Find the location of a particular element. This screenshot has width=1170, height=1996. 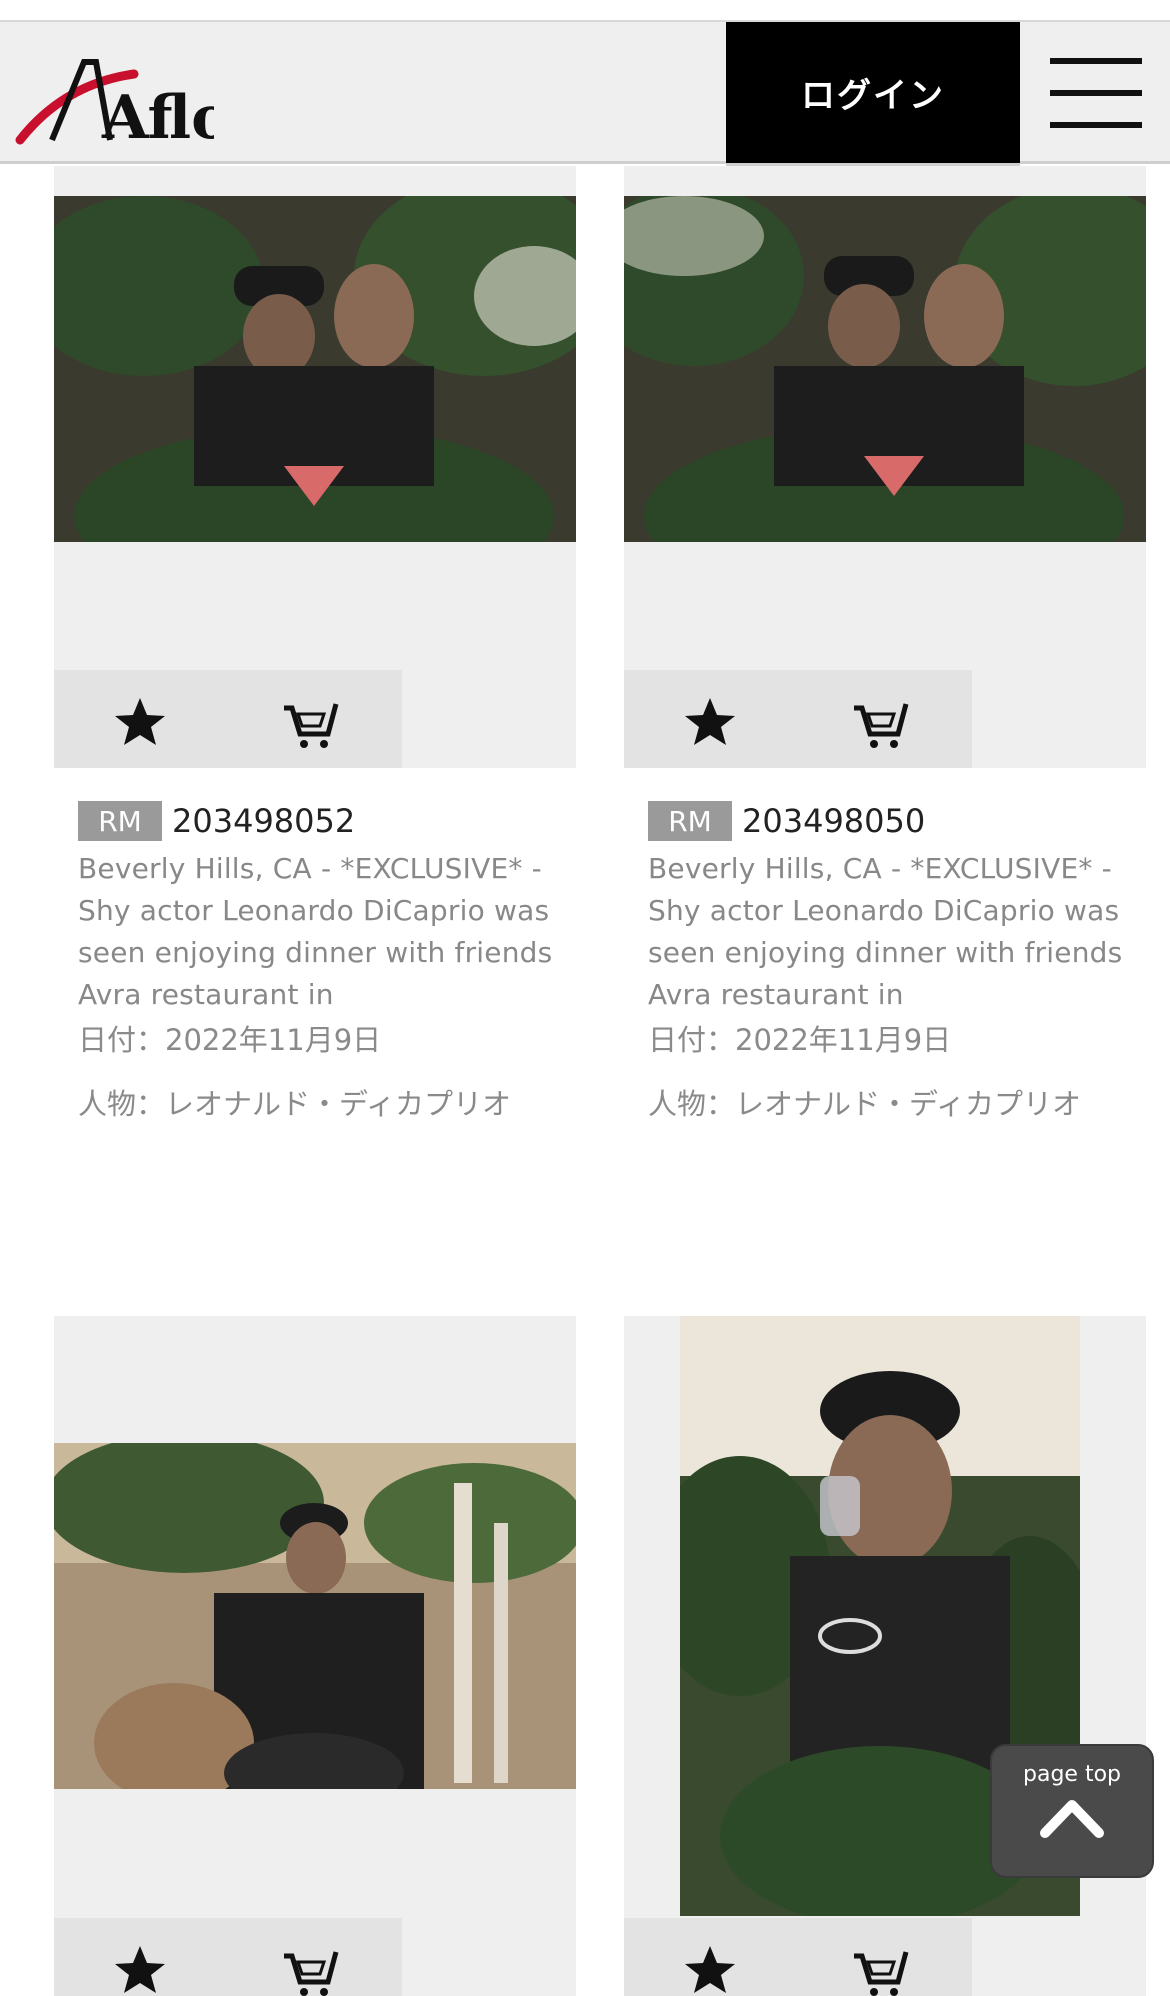

photo-id: 203498050 is located at coordinates (833, 821).